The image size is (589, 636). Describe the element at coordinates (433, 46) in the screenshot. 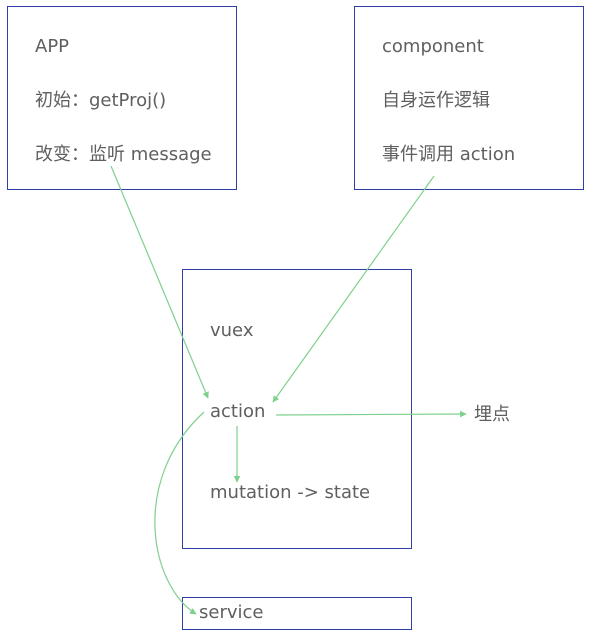

I see `component-title: component` at that location.